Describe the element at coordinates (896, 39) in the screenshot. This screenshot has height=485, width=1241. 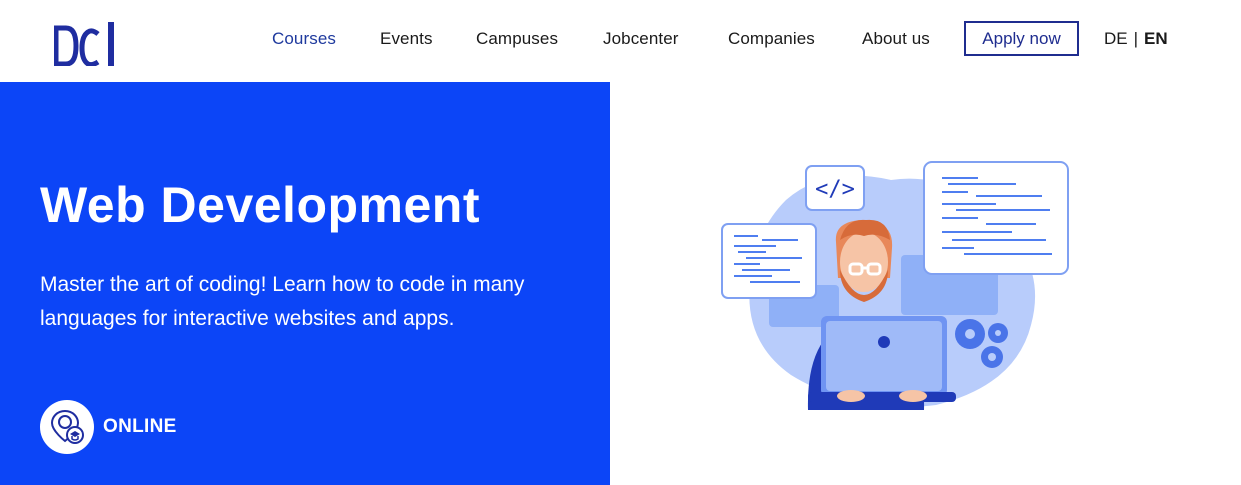
I see `nav-about-us: About us` at that location.